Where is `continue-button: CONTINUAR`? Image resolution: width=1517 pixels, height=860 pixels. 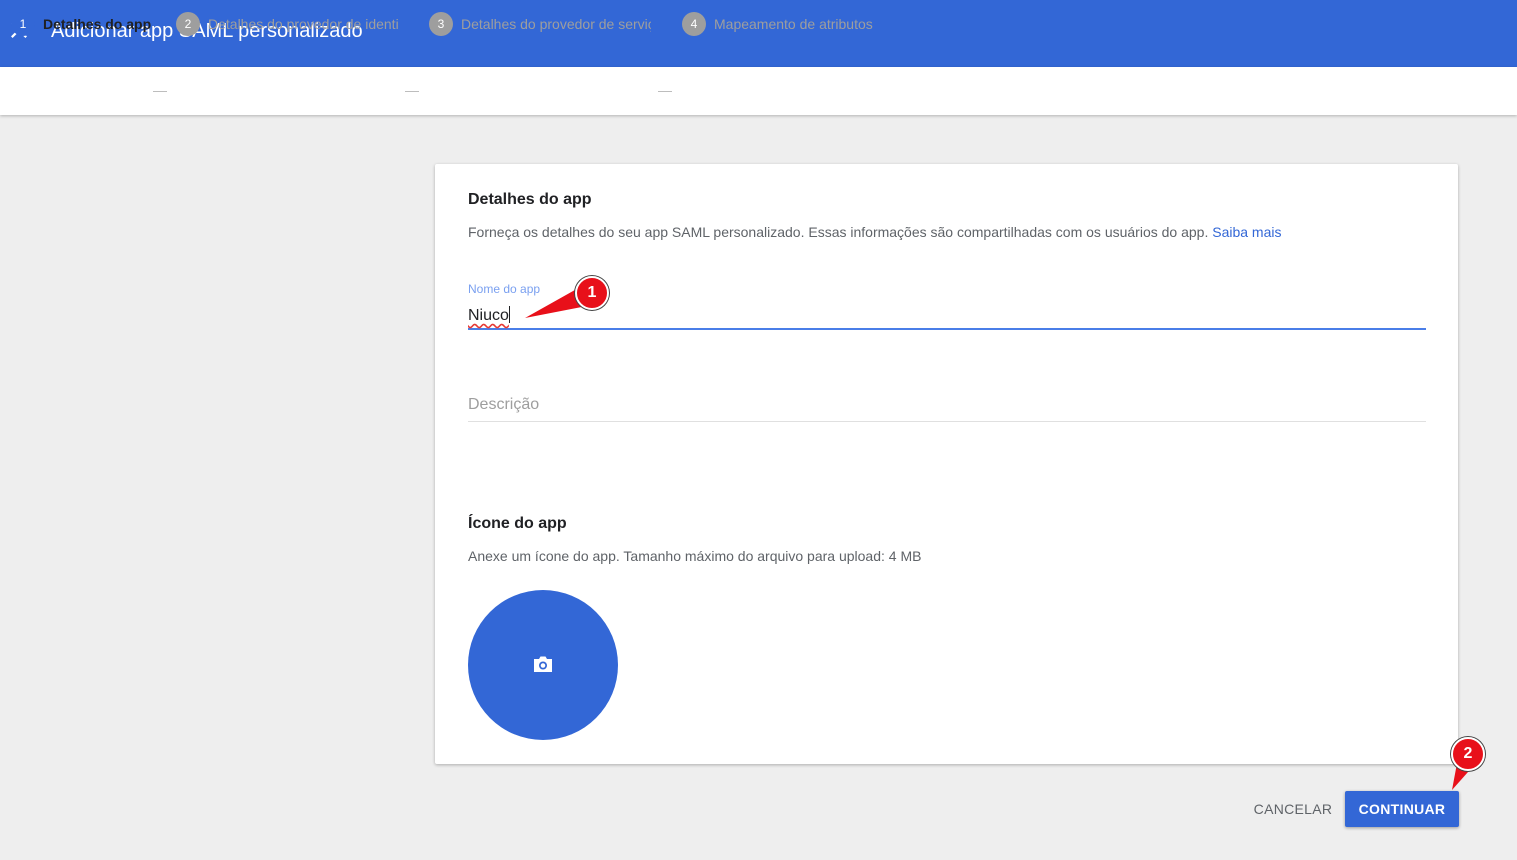 continue-button: CONTINUAR is located at coordinates (1402, 809).